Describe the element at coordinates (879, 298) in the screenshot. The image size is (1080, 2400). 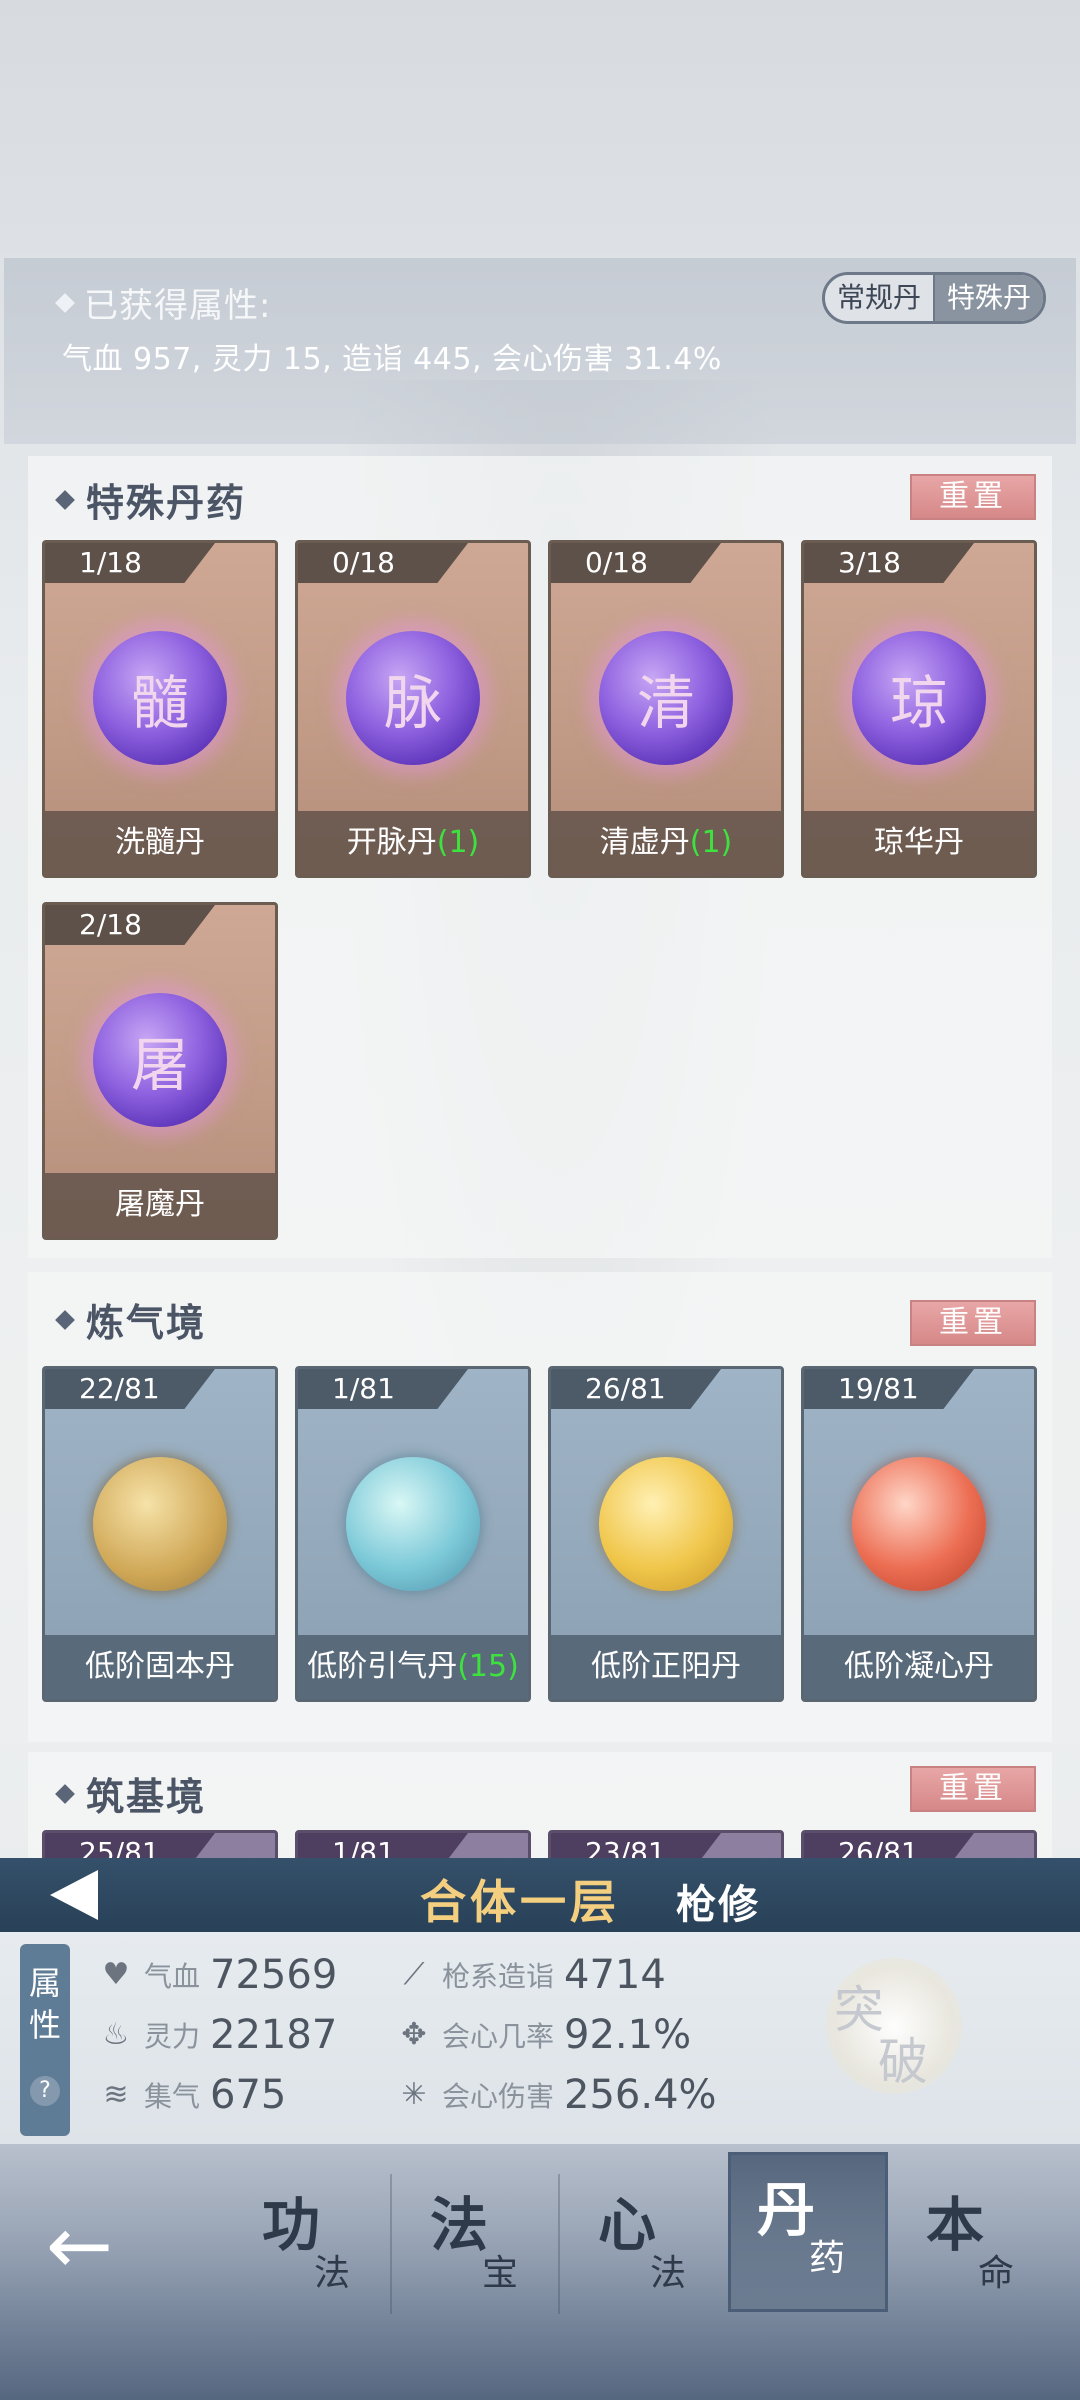
I see `toggle-regular-pill: 常规丹` at that location.